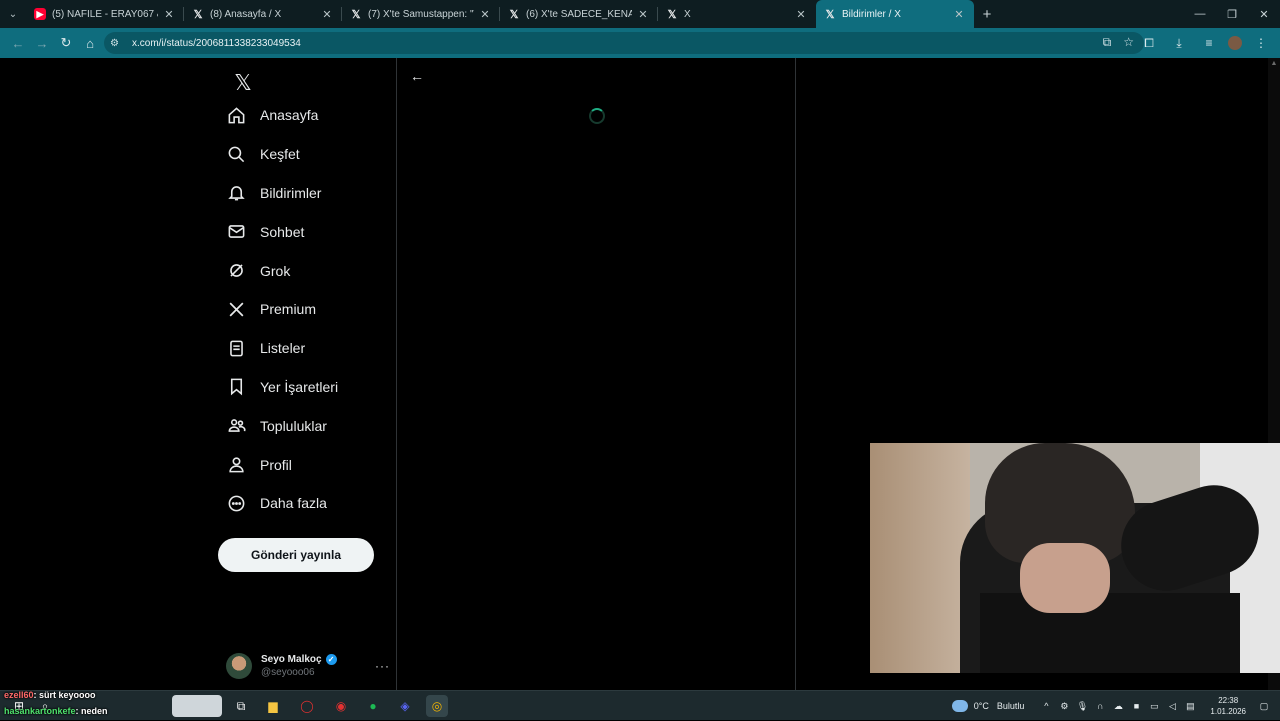 The width and height of the screenshot is (1280, 721). Describe the element at coordinates (246, 14) in the screenshot. I see `tab-title: (8) Anasayfa / X` at that location.